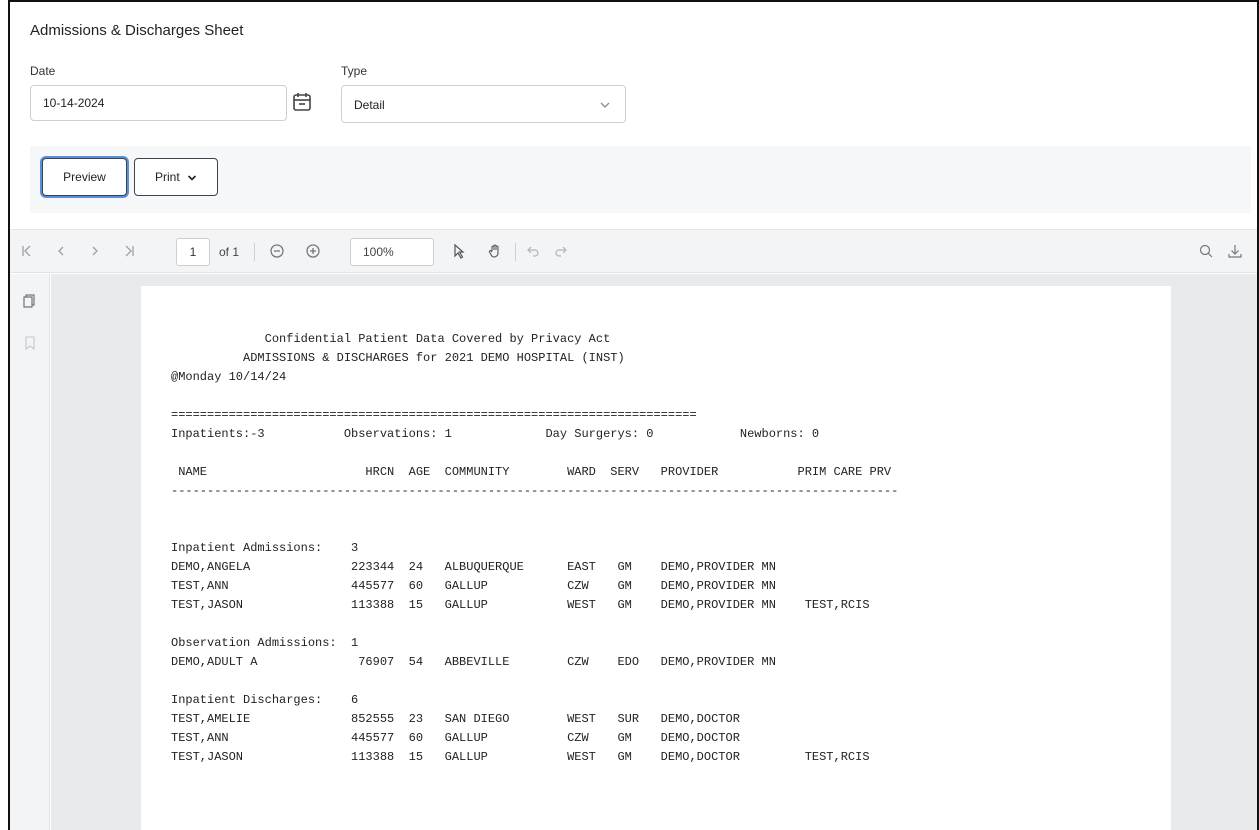 The image size is (1259, 830). I want to click on date-field, so click(158, 103).